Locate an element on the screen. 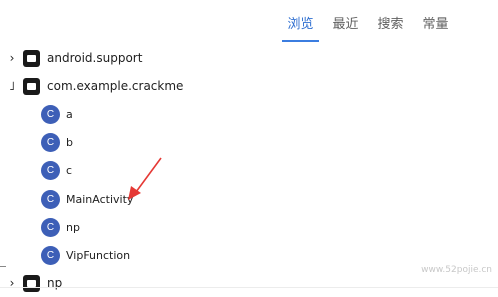  tab-constants-label: 常量 is located at coordinates (435, 24).